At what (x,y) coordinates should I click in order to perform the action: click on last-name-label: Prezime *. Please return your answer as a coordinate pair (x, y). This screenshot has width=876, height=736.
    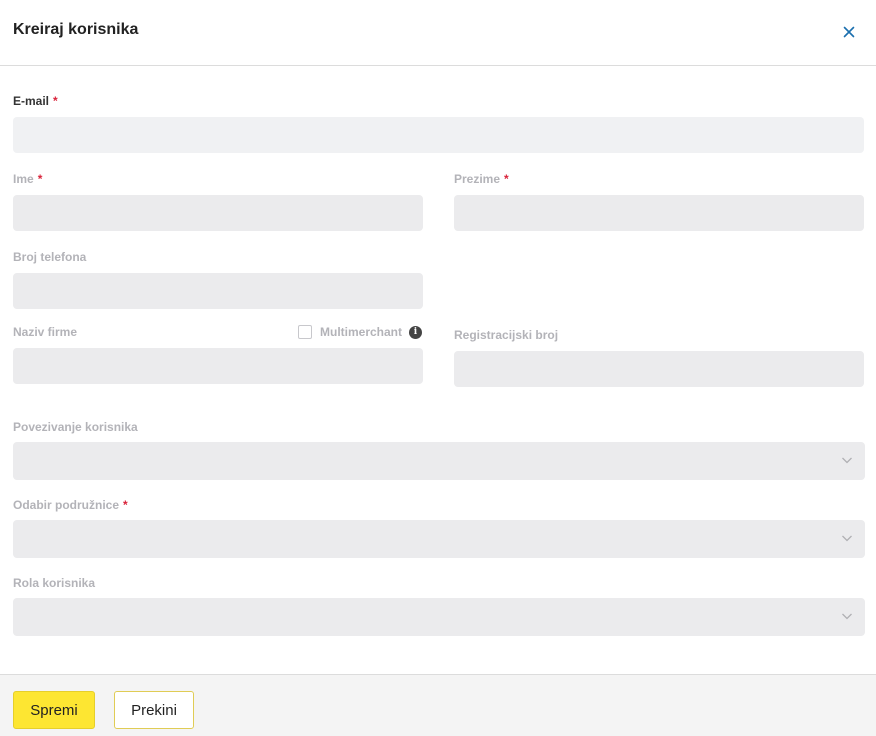
    Looking at the image, I should click on (481, 179).